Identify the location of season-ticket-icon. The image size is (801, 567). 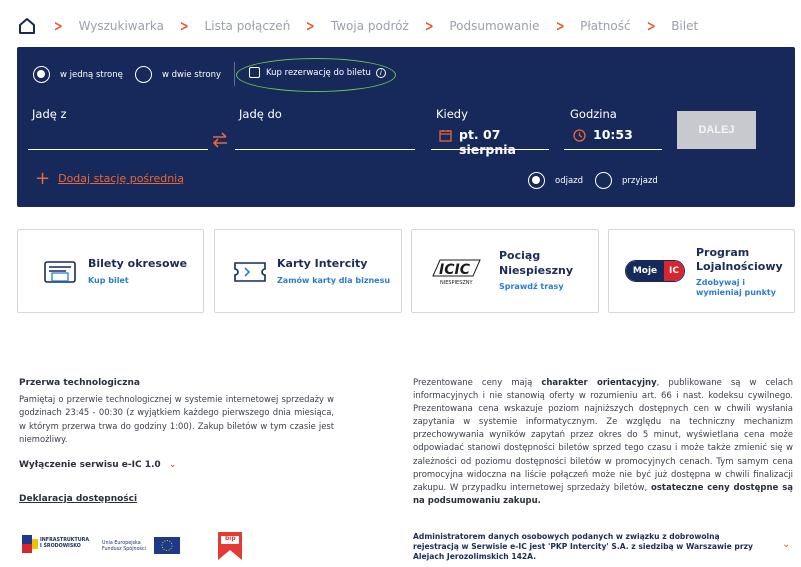
(60, 272).